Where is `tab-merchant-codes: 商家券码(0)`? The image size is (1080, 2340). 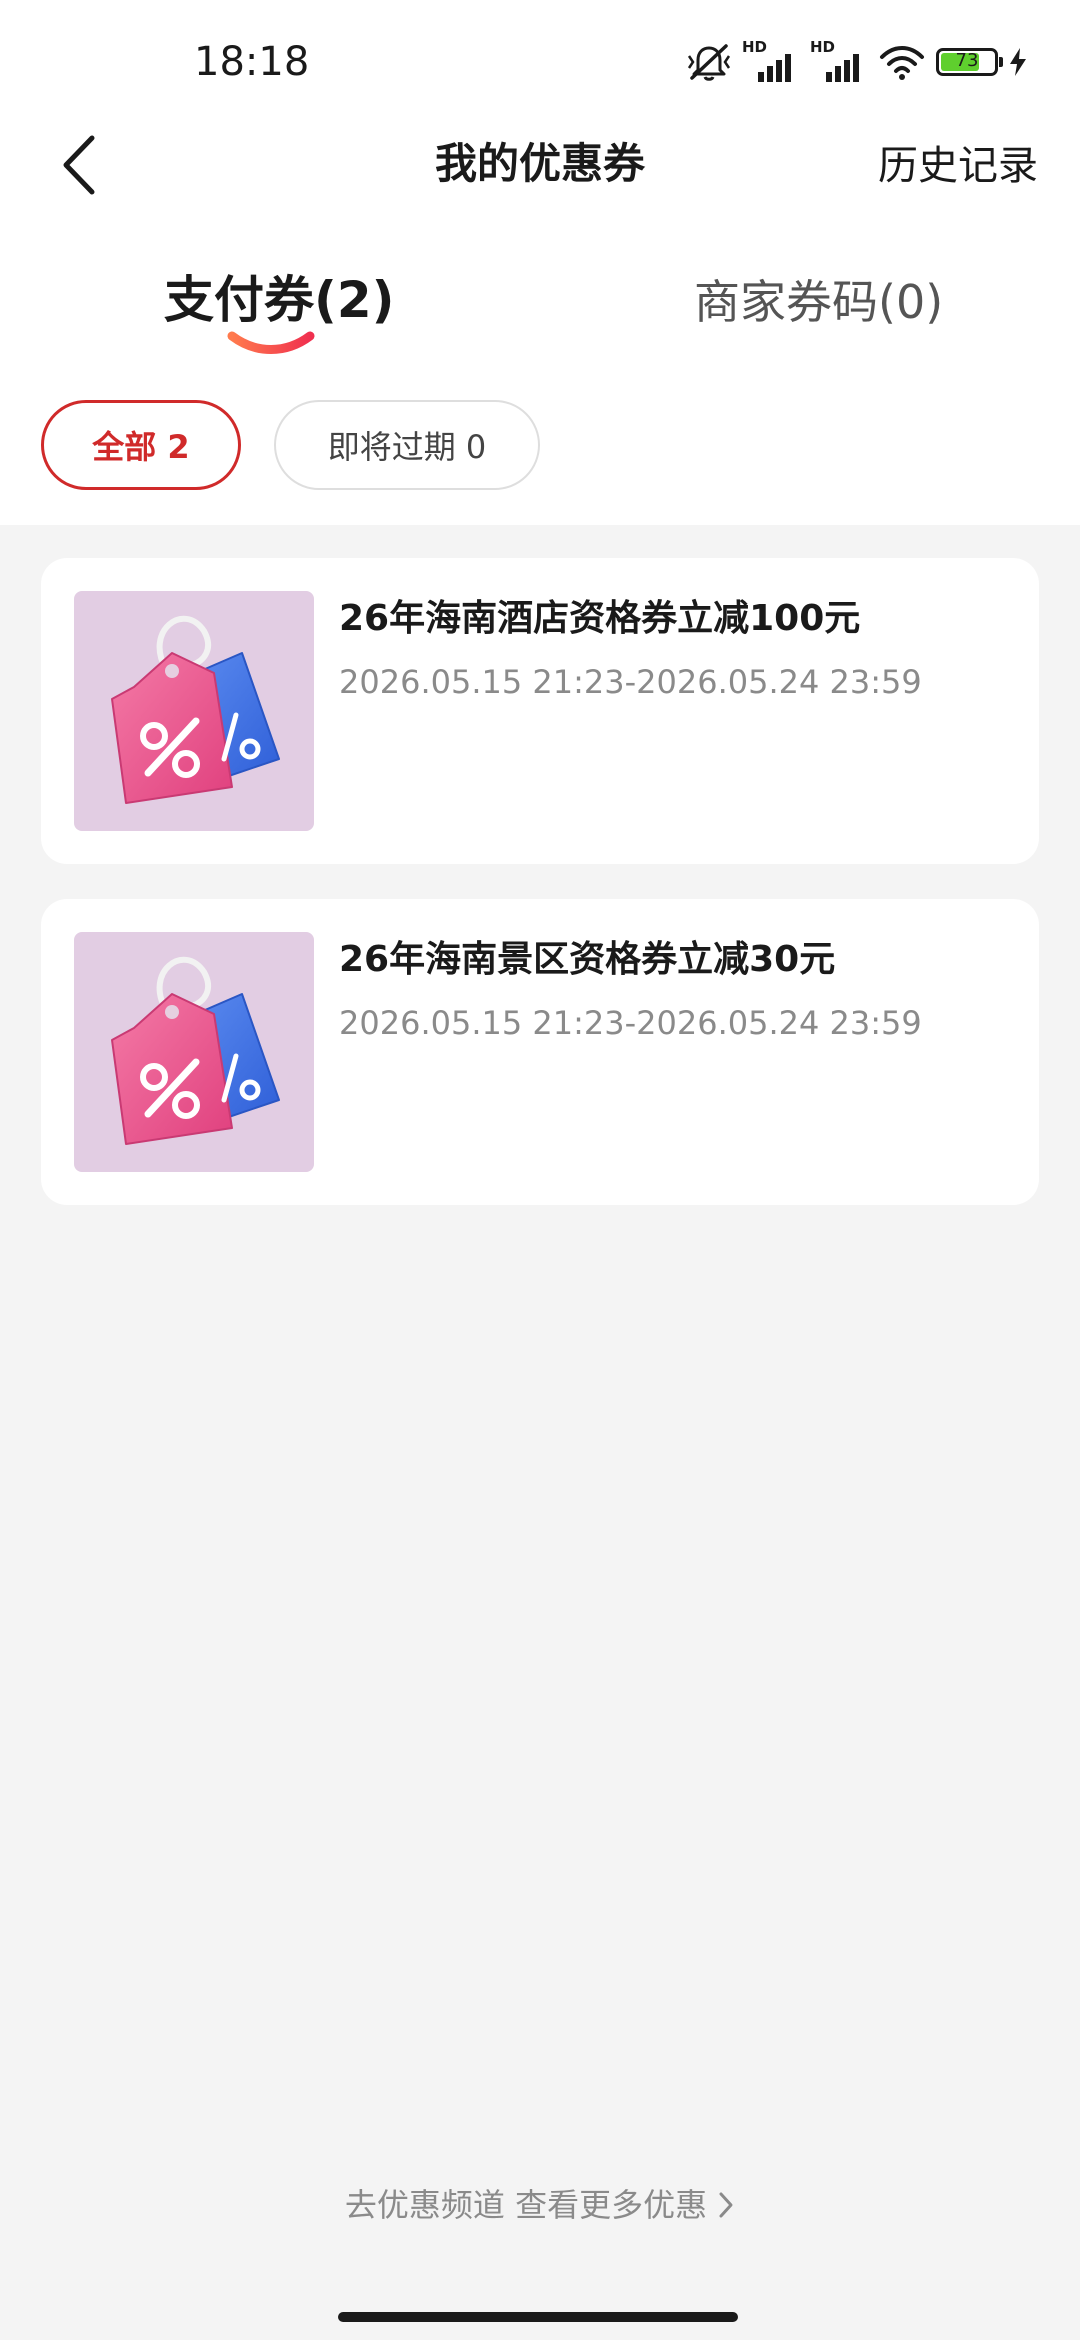
tab-merchant-codes: 商家券码(0) is located at coordinates (818, 302).